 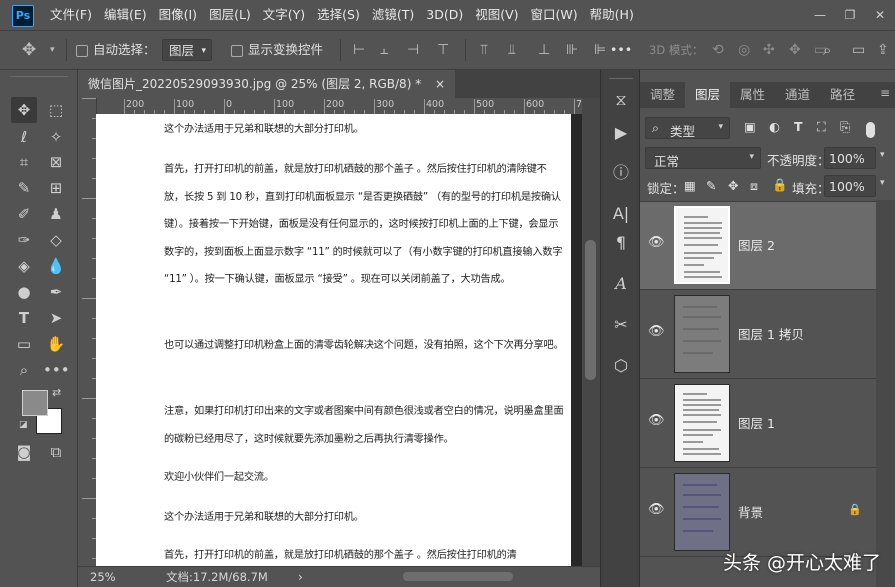 I want to click on horizontal-scroll-thumb, so click(x=458, y=576).